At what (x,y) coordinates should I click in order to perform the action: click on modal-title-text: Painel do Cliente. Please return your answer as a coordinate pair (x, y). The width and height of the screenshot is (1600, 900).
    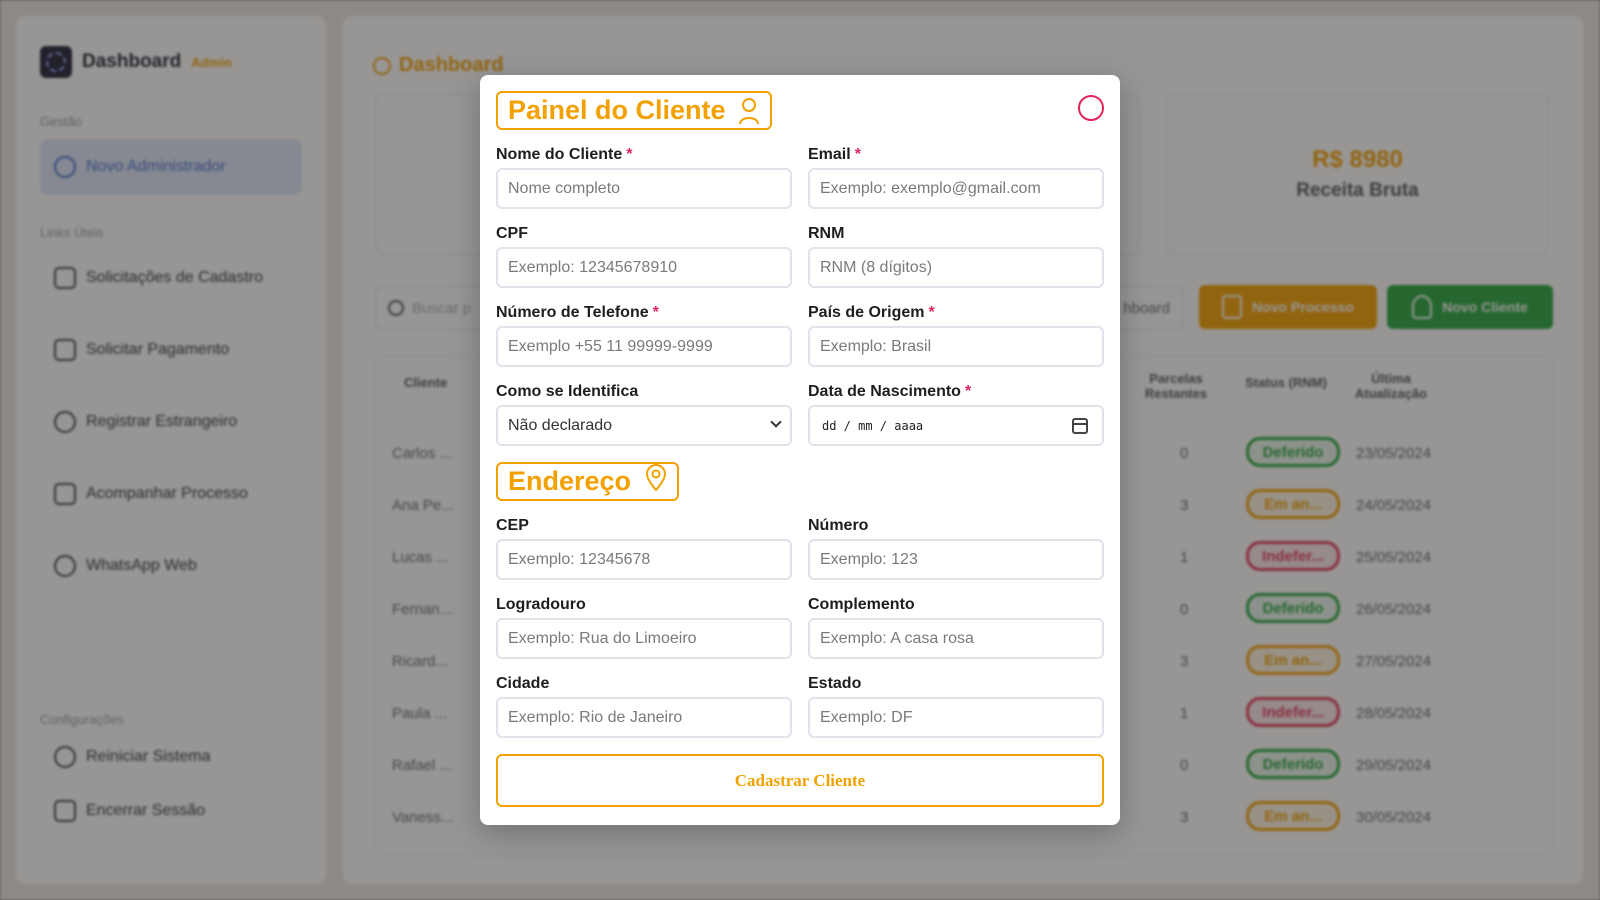
    Looking at the image, I should click on (617, 110).